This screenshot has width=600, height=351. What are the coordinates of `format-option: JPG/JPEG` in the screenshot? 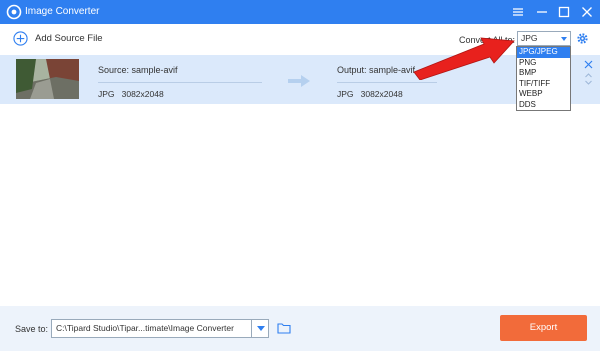 It's located at (543, 52).